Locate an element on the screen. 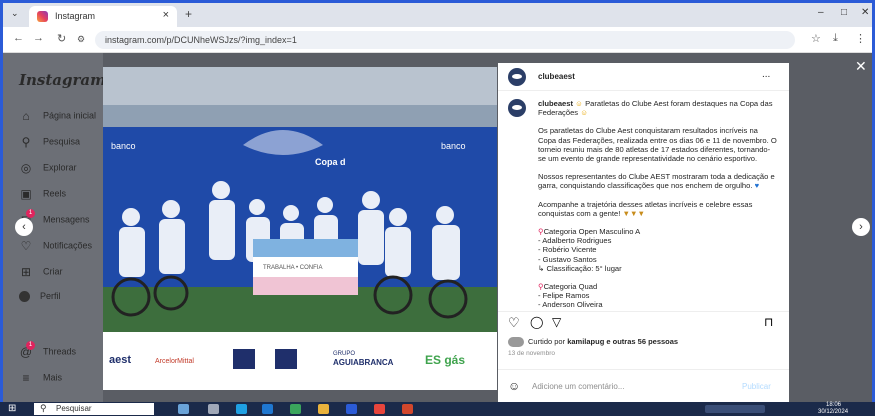 This screenshot has height=416, width=875. category-line: - Anderson Oliveira is located at coordinates (570, 305).